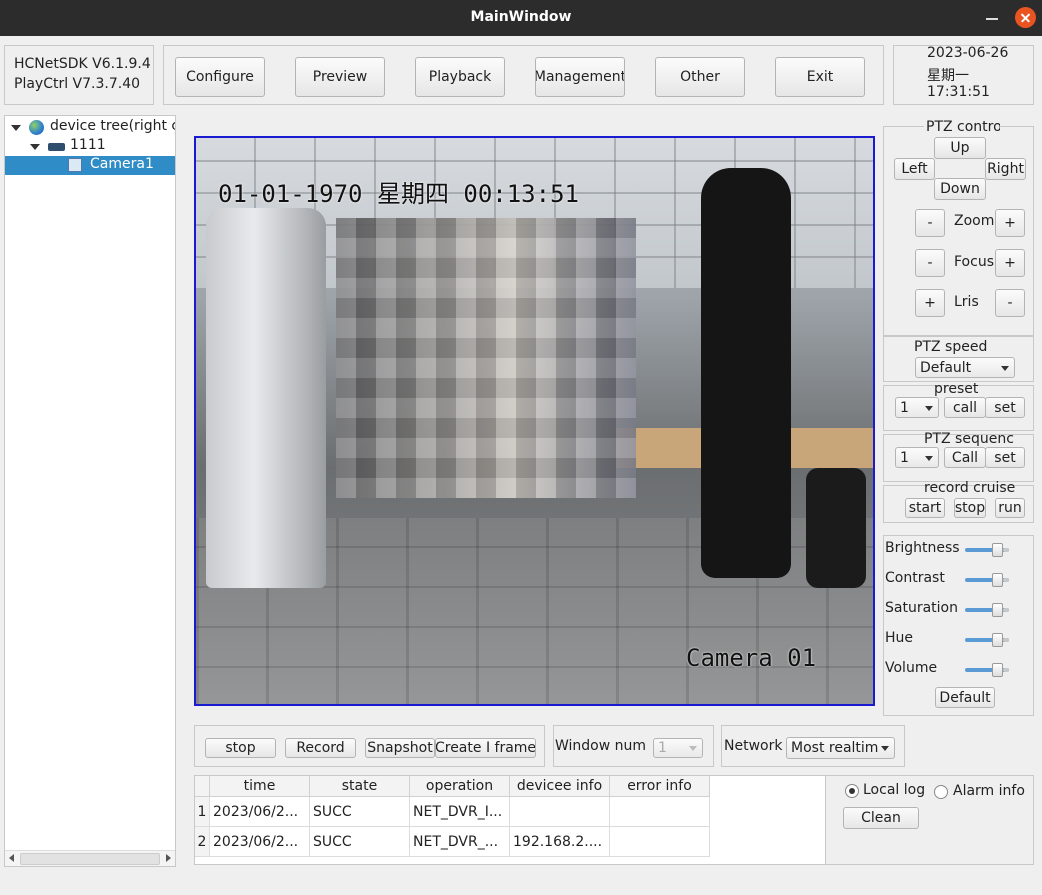 This screenshot has width=1042, height=895. Describe the element at coordinates (1010, 508) in the screenshot. I see `cruise-run-button: run` at that location.